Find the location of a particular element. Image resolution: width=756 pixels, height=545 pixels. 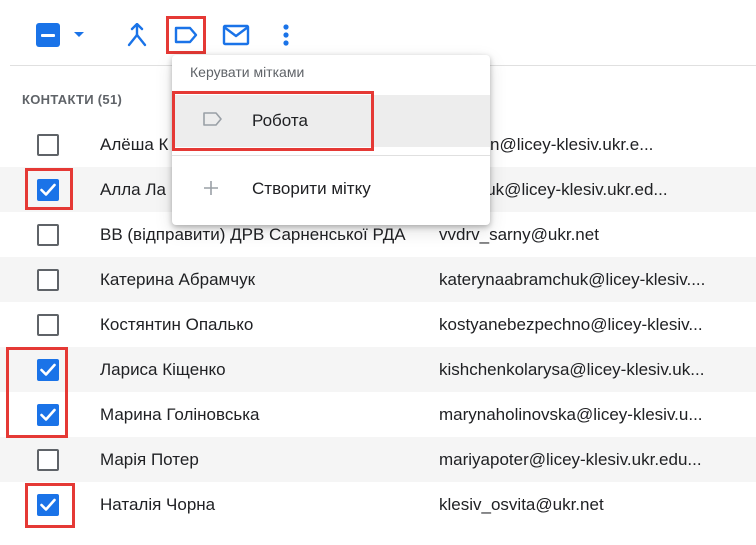

contact-name: ВВ (відправити) ДРВ Сарненської РДА is located at coordinates (253, 234).